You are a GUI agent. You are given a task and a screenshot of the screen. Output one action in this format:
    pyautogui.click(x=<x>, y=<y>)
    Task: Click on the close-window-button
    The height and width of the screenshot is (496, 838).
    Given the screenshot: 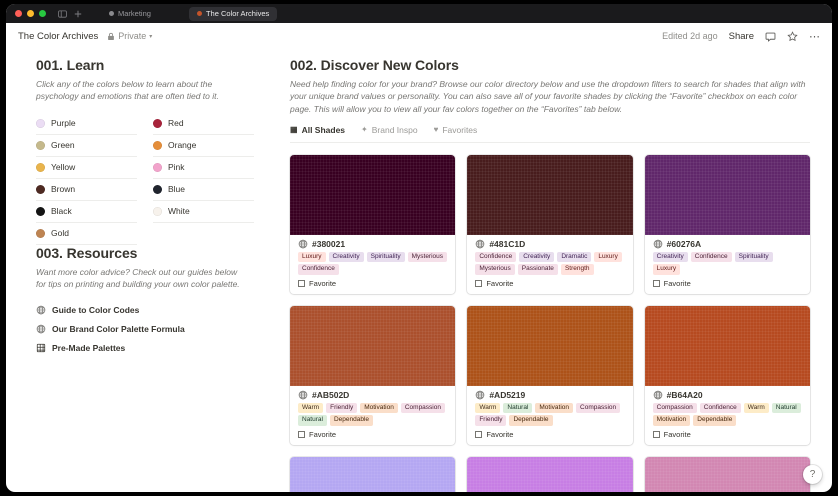 What is the action you would take?
    pyautogui.click(x=18, y=13)
    